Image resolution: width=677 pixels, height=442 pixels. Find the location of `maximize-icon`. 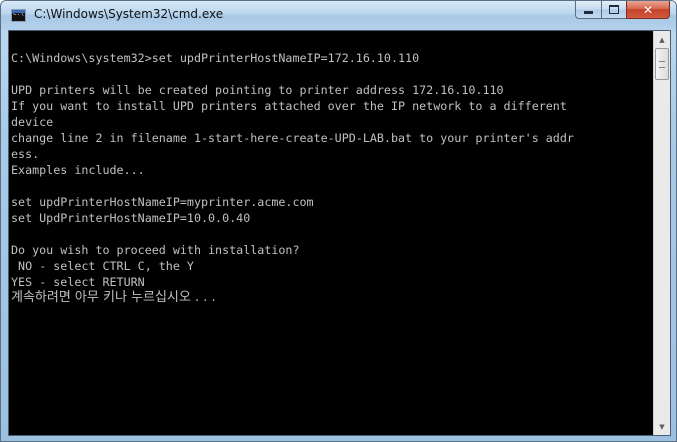

maximize-icon is located at coordinates (614, 9).